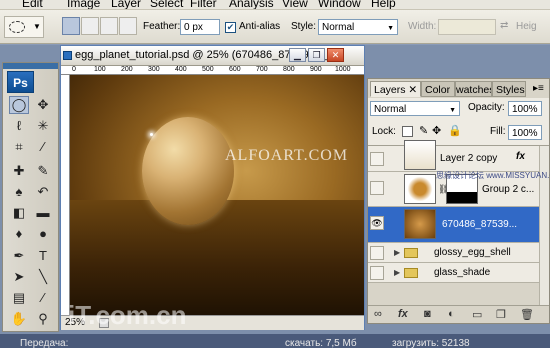 The image size is (550, 348). I want to click on hand-tool-icon: ✋, so click(19, 319).